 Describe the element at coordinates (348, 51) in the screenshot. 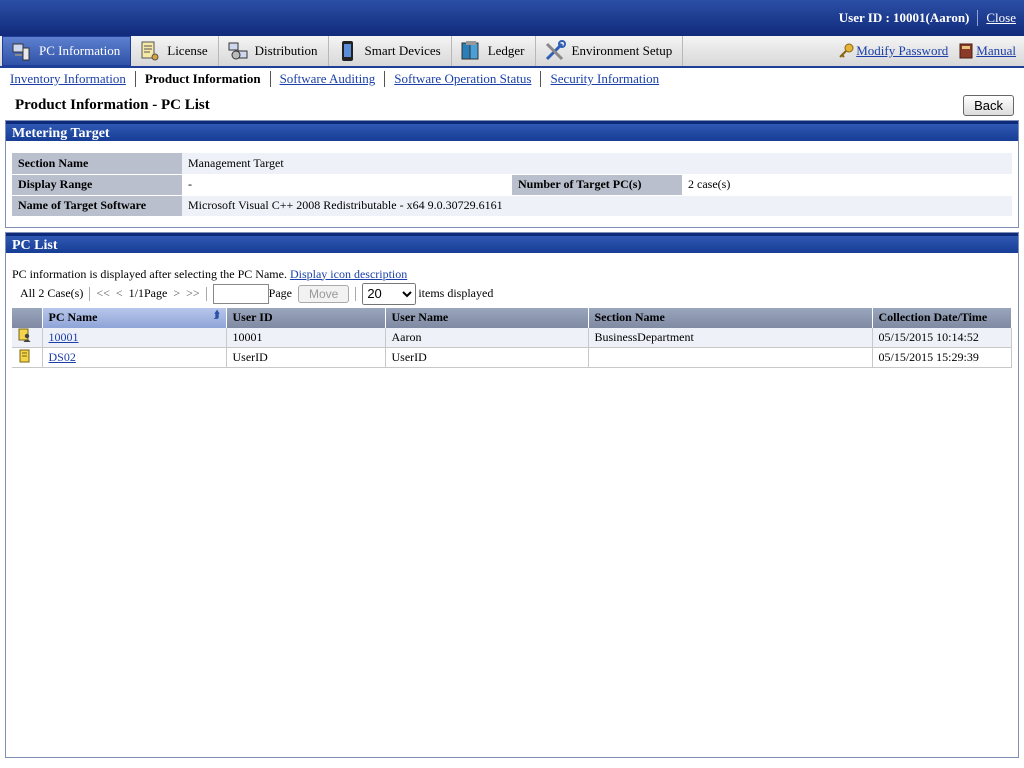

I see `smart-device-icon` at that location.